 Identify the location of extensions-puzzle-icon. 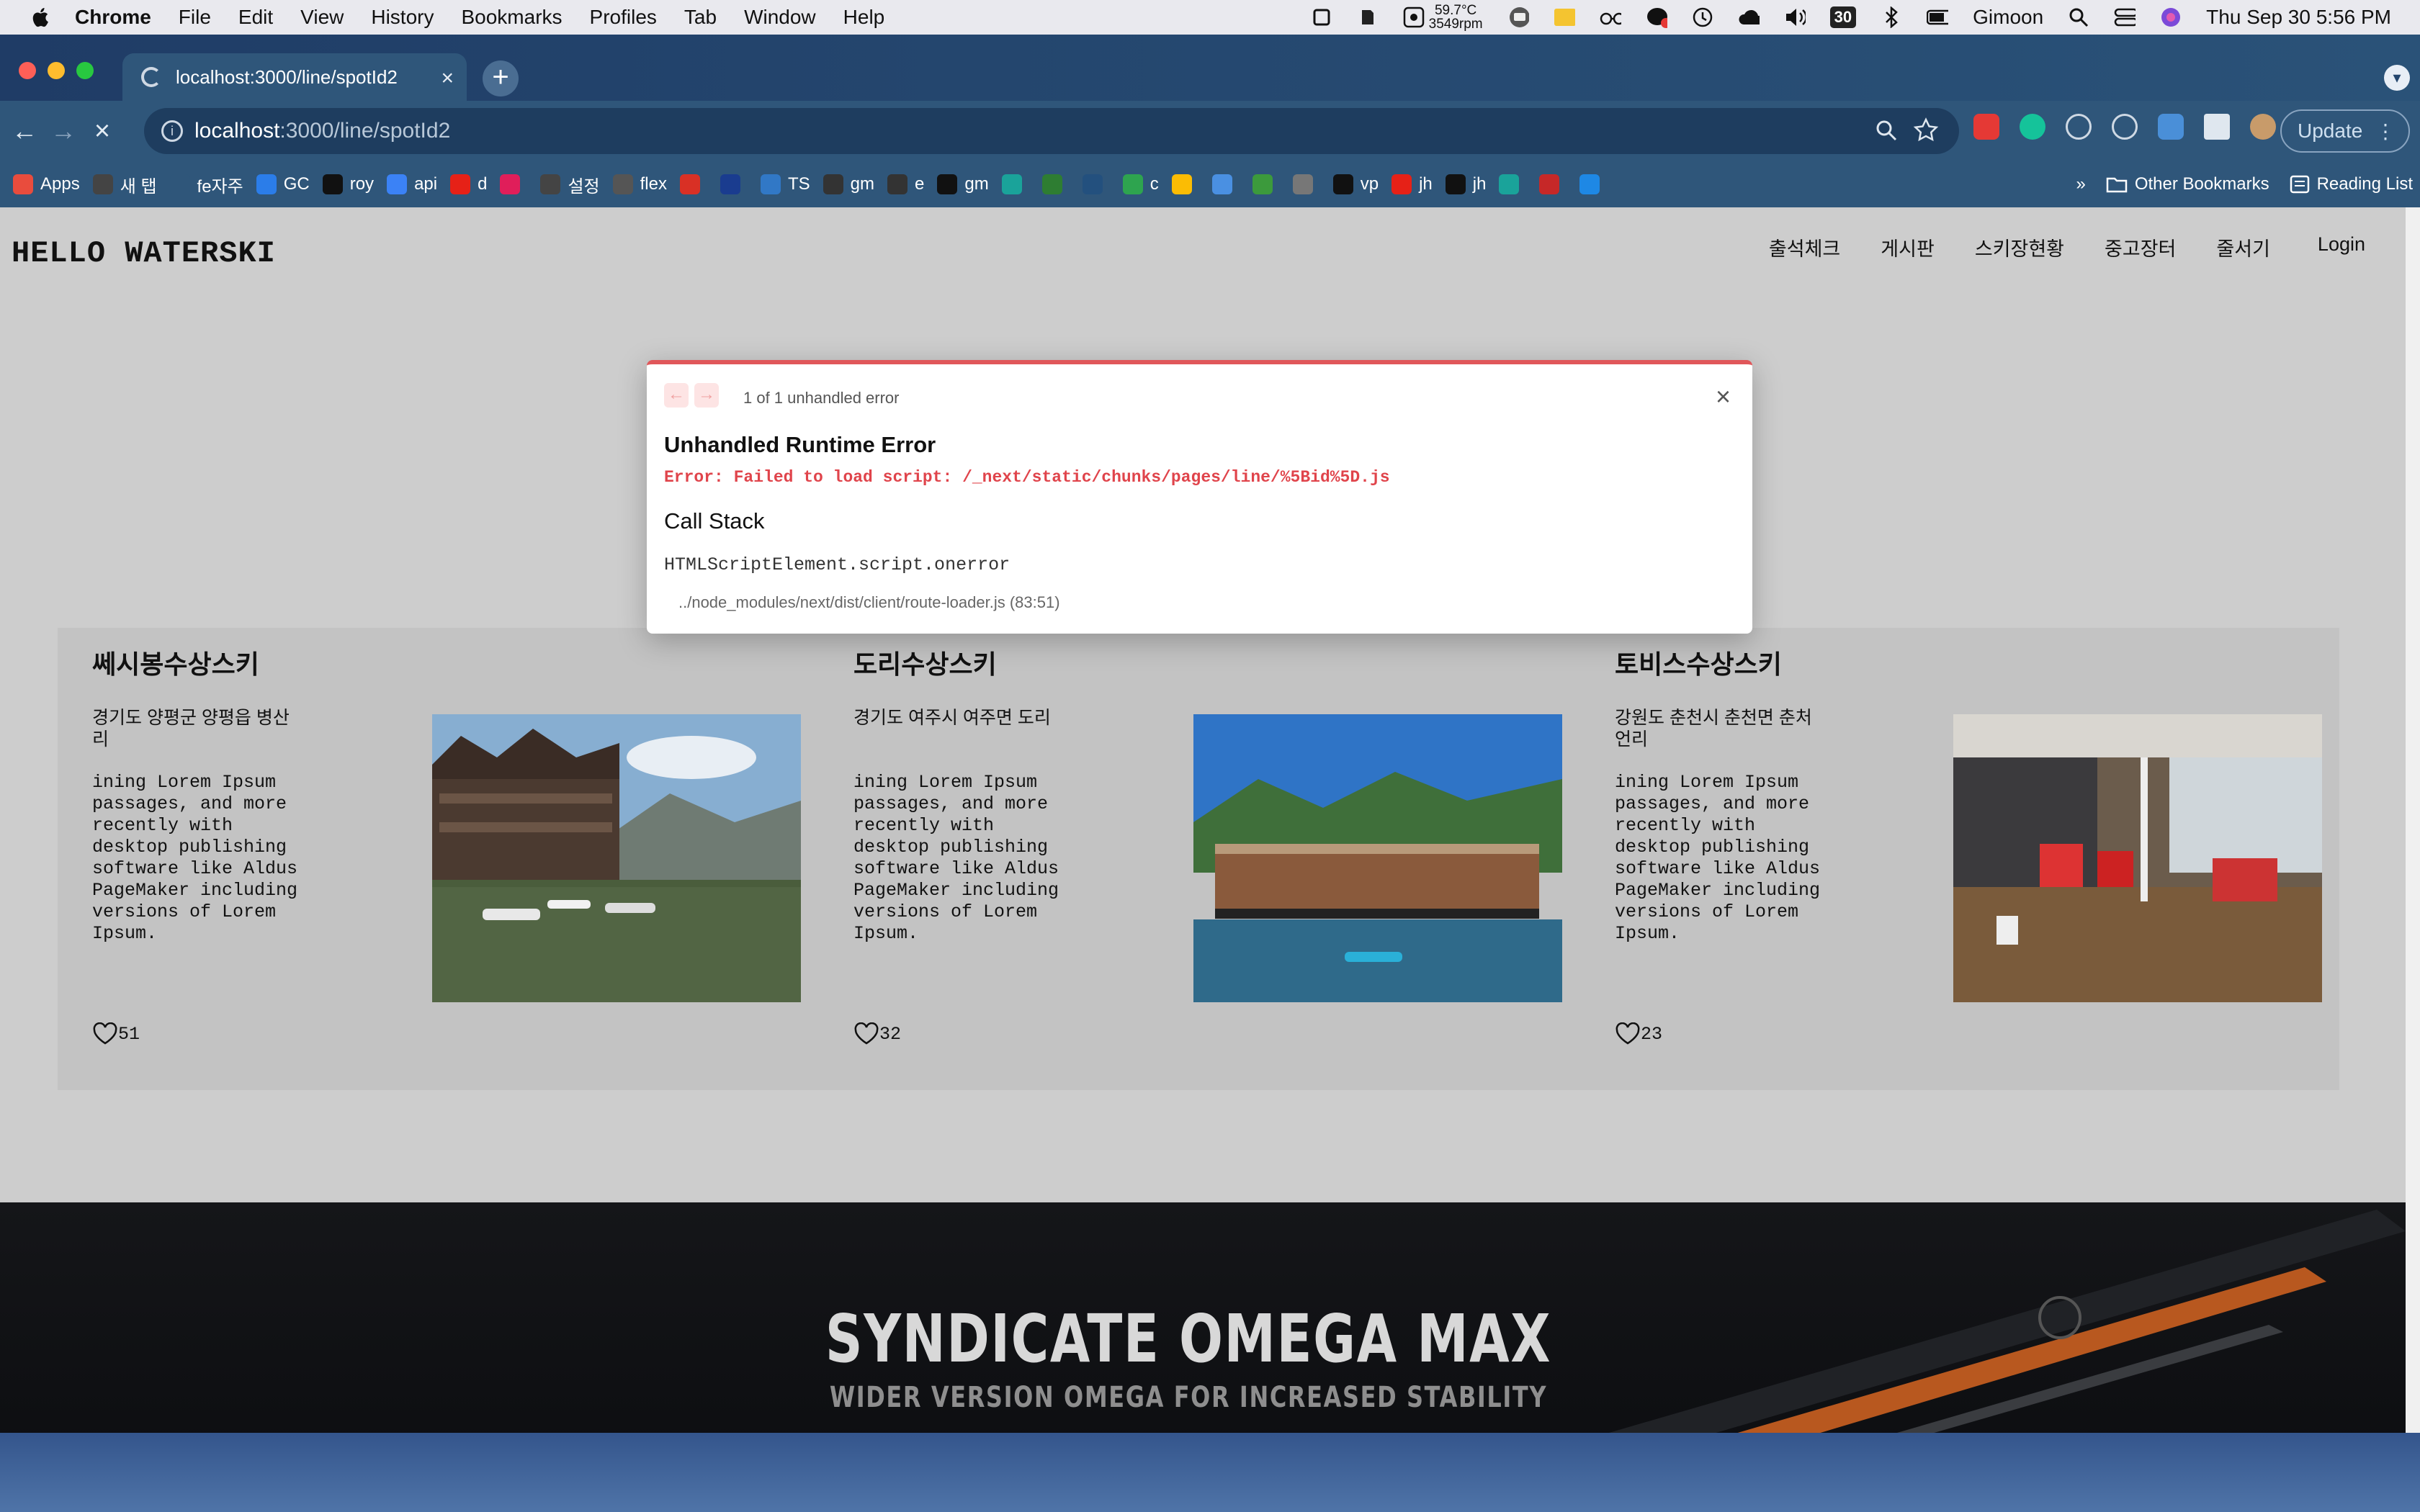
(2217, 127).